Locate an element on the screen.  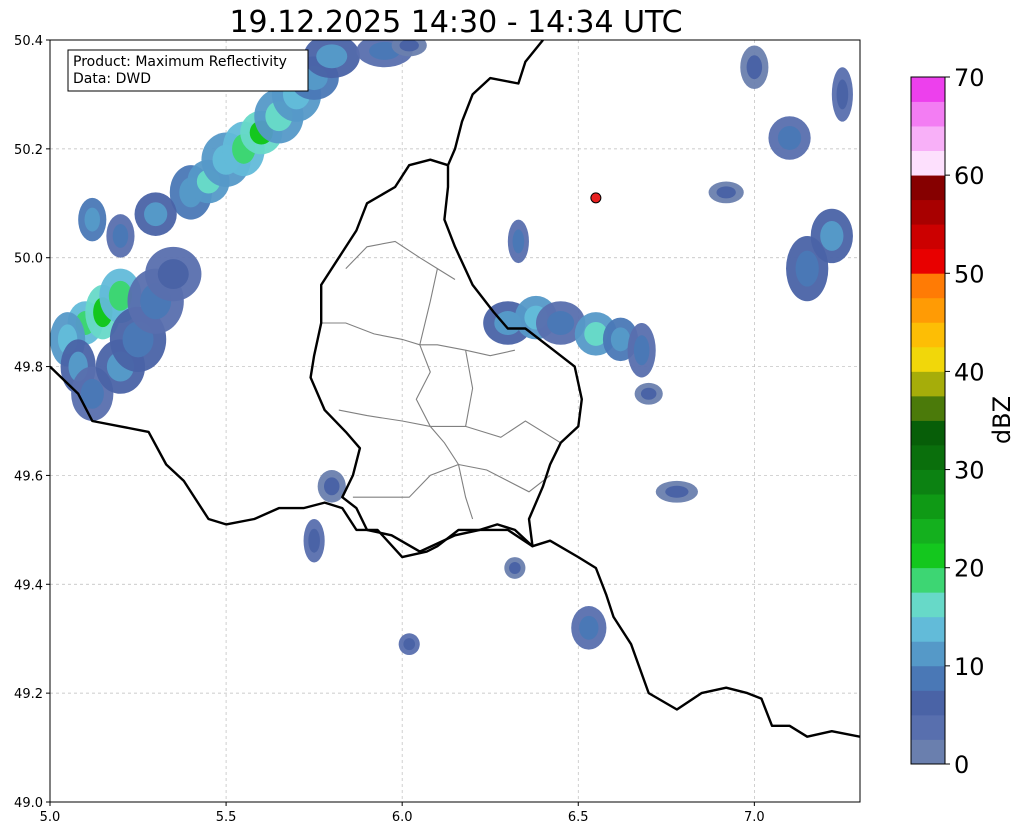
longitude-axis: 5.0 5.5 6.0 6.5 7.0 is located at coordinates (402, 813).